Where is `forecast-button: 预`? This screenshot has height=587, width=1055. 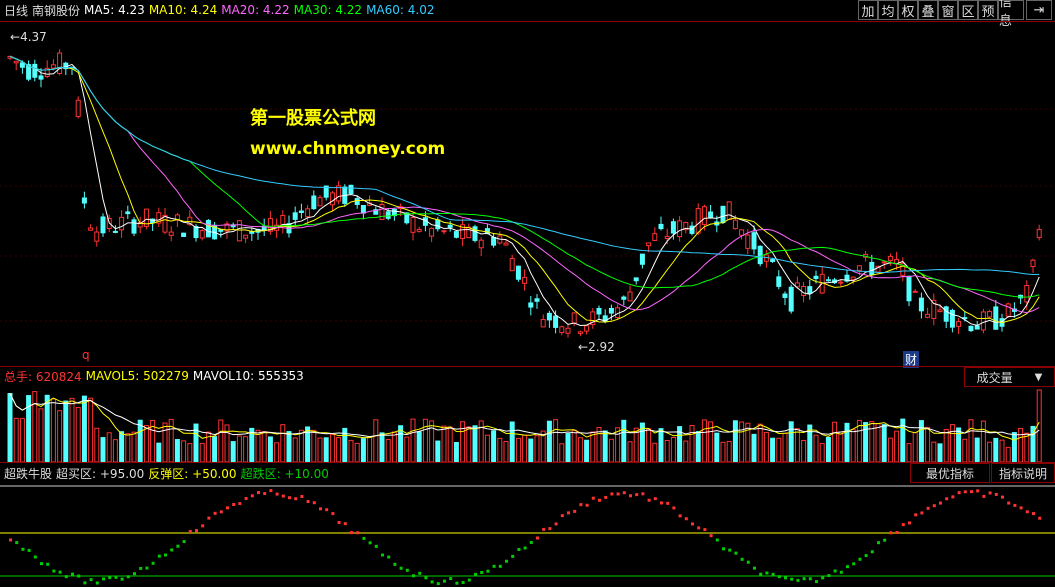
forecast-button: 预 is located at coordinates (988, 10).